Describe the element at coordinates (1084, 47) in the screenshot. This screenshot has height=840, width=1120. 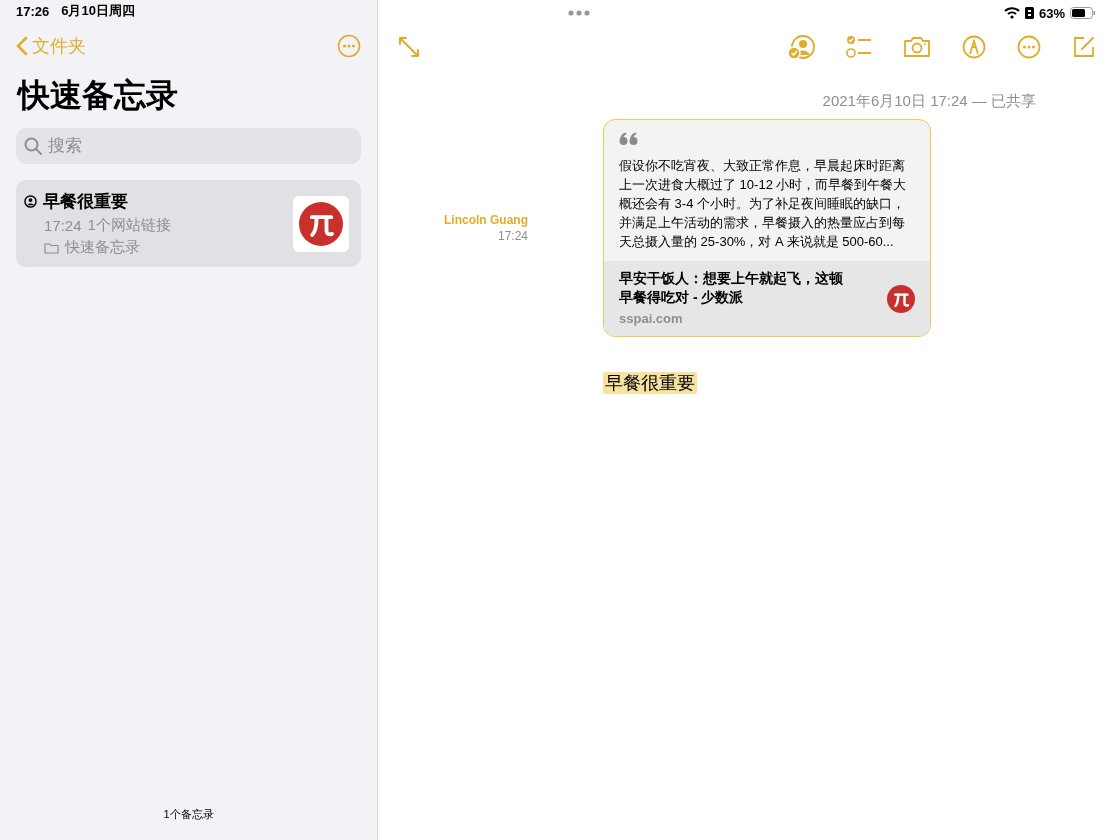
I see `compose-icon` at that location.